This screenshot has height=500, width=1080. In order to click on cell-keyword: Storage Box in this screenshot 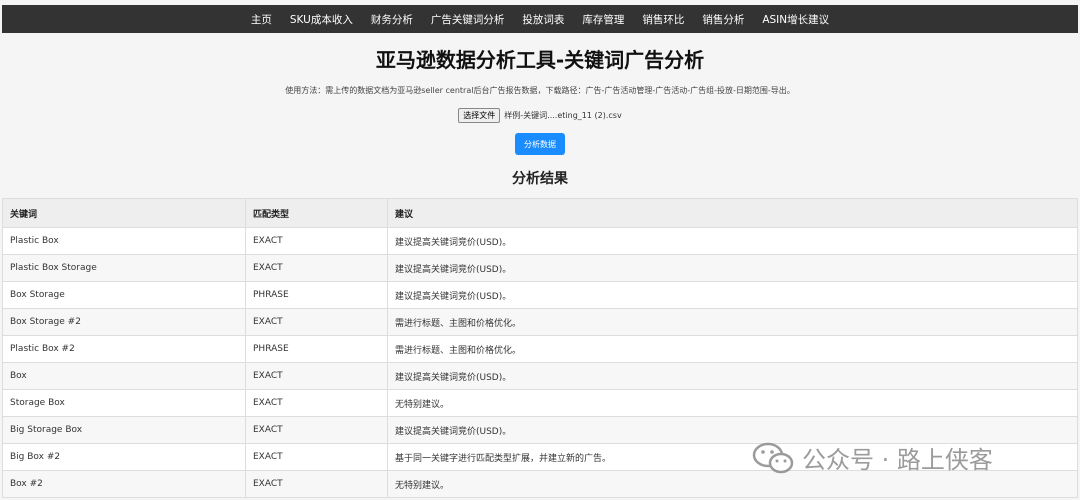, I will do `click(124, 403)`.